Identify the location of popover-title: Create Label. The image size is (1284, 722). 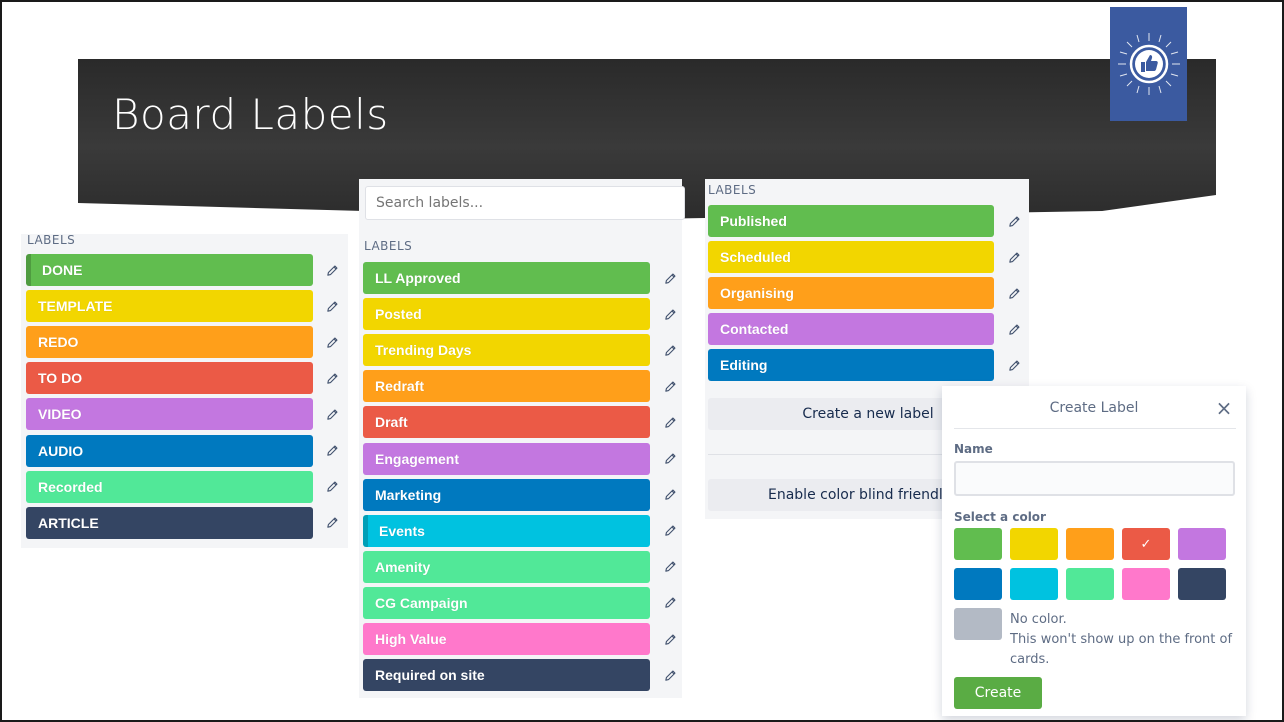
(1094, 408).